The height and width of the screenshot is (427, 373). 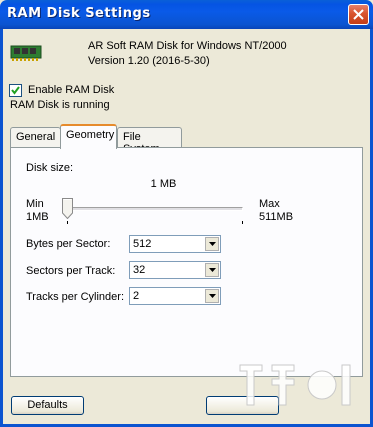 I want to click on slider-min-label: Min, so click(x=35, y=204).